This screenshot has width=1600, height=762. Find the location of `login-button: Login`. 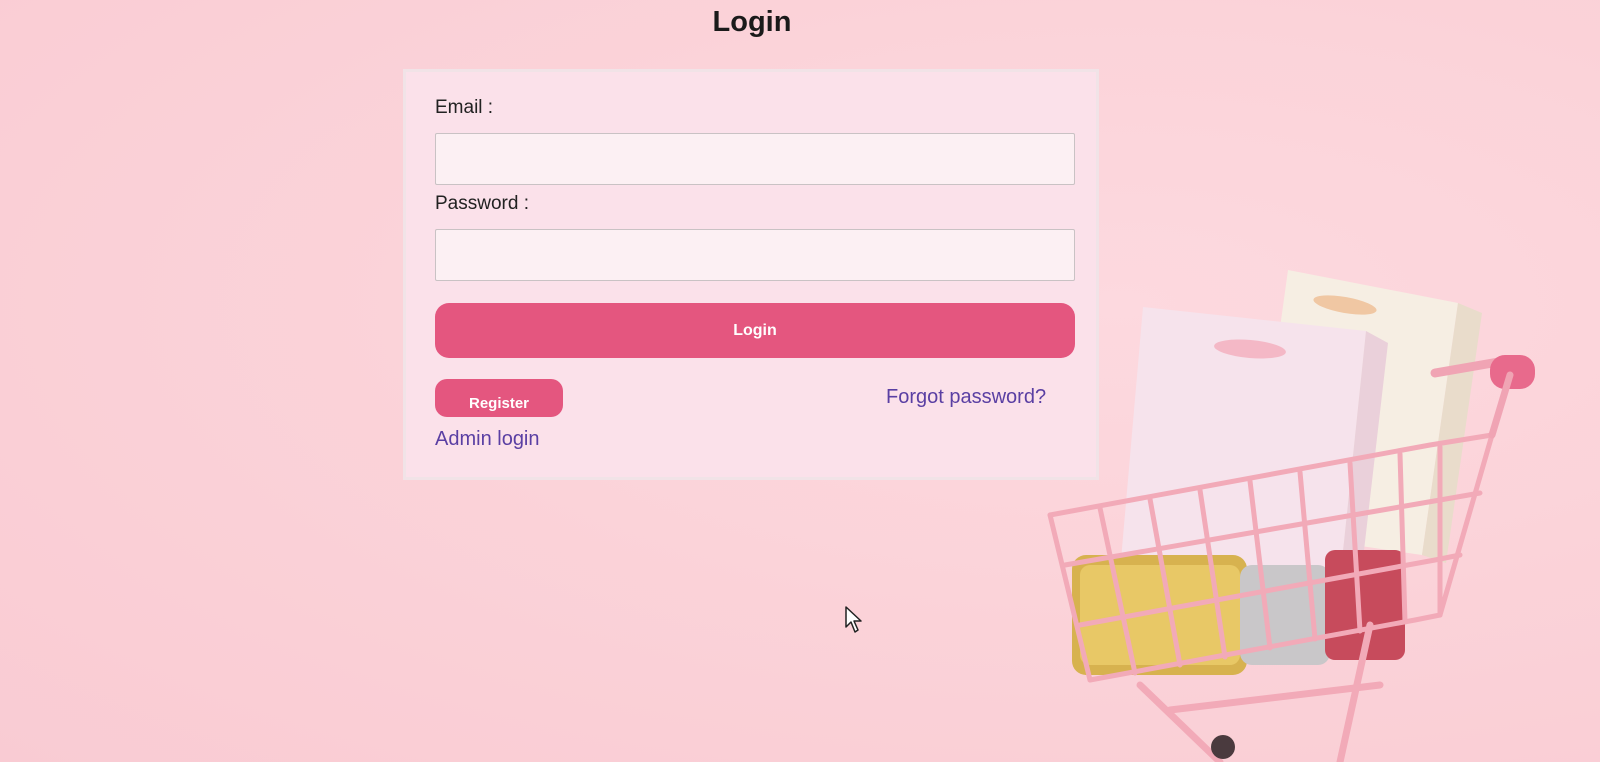

login-button: Login is located at coordinates (755, 330).